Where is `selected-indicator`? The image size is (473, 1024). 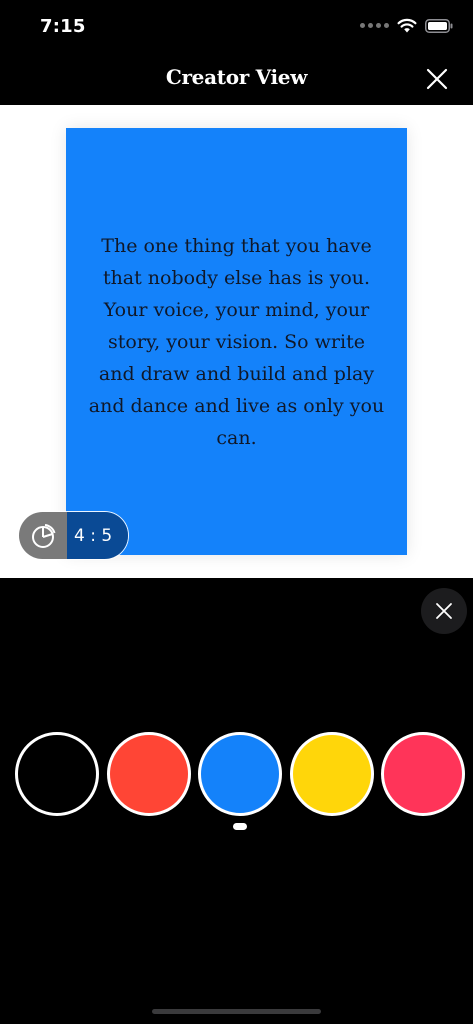 selected-indicator is located at coordinates (240, 826).